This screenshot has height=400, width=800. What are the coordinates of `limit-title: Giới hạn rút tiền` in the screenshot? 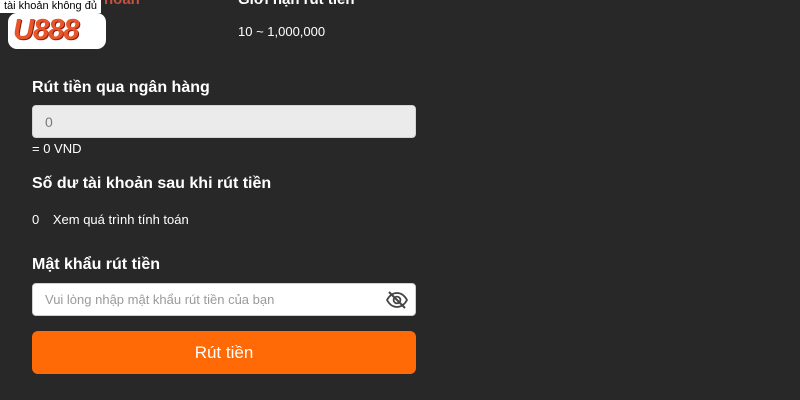 It's located at (296, 4).